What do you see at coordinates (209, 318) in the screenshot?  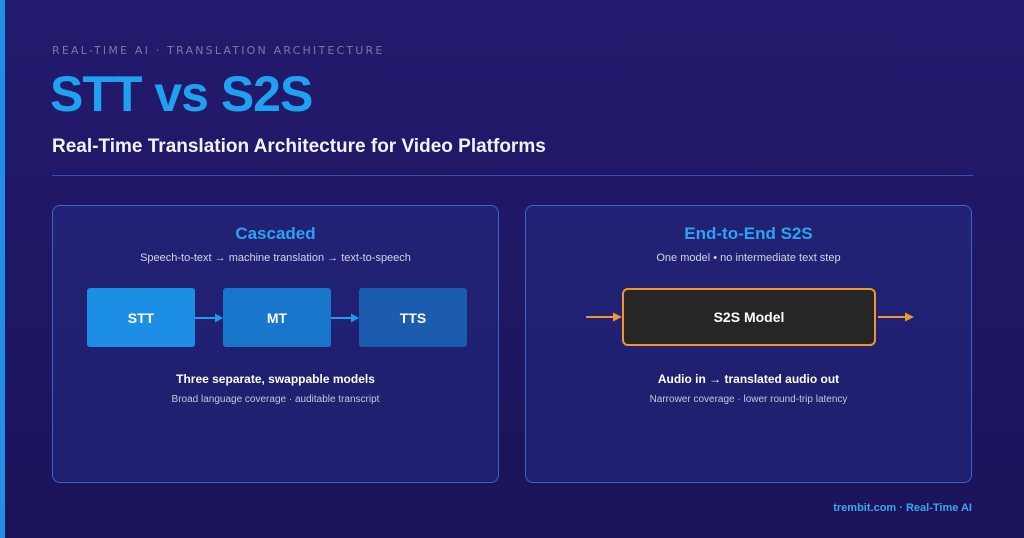 I see `arrow-stt-to-mt` at bounding box center [209, 318].